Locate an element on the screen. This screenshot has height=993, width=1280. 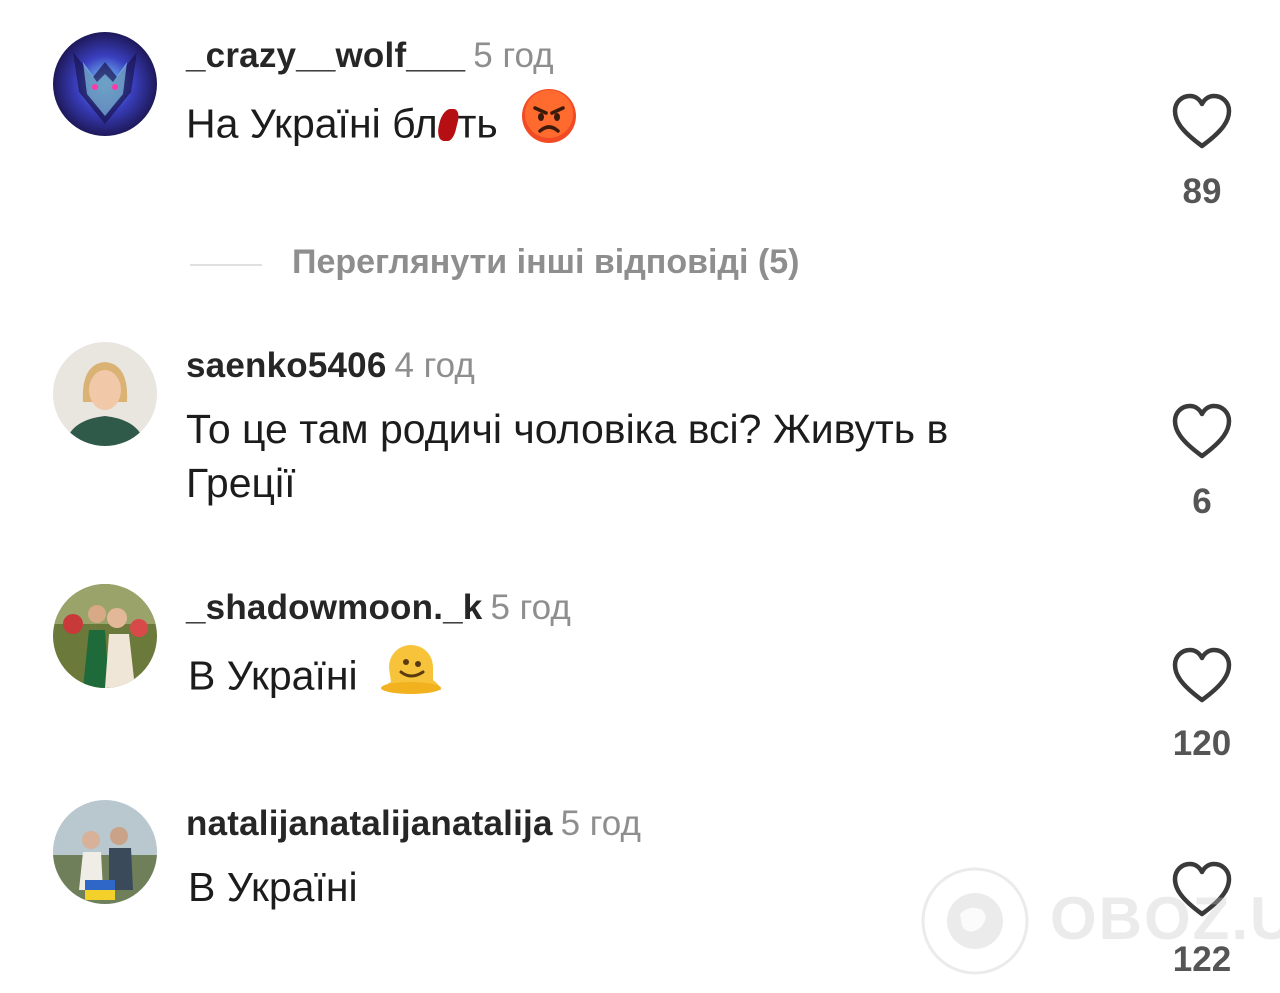
view-replies-link: Переглянути інші відповіді (5) is located at coordinates (545, 262).